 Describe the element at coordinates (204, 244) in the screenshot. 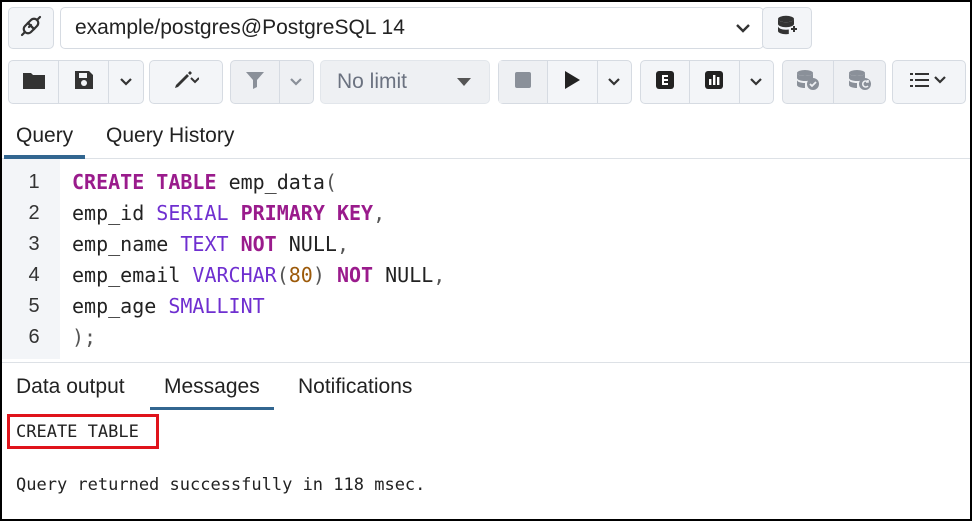

I see `type: TEXT` at that location.